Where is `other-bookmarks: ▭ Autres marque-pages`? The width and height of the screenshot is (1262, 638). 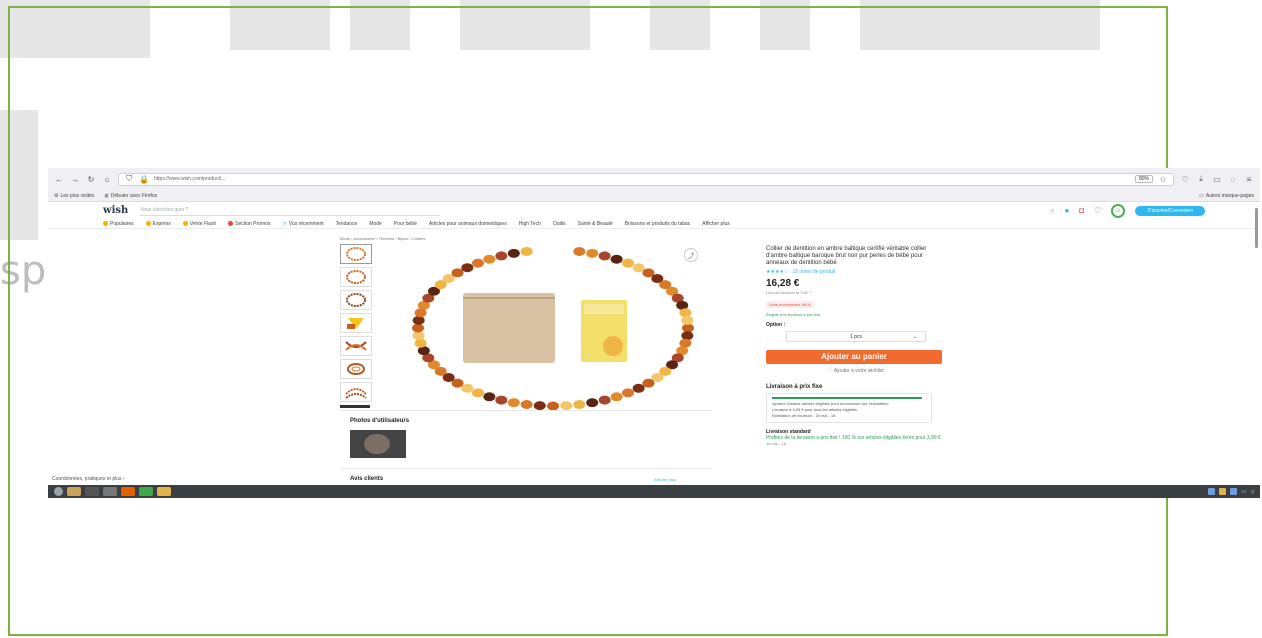 other-bookmarks: ▭ Autres marque-pages is located at coordinates (1226, 196).